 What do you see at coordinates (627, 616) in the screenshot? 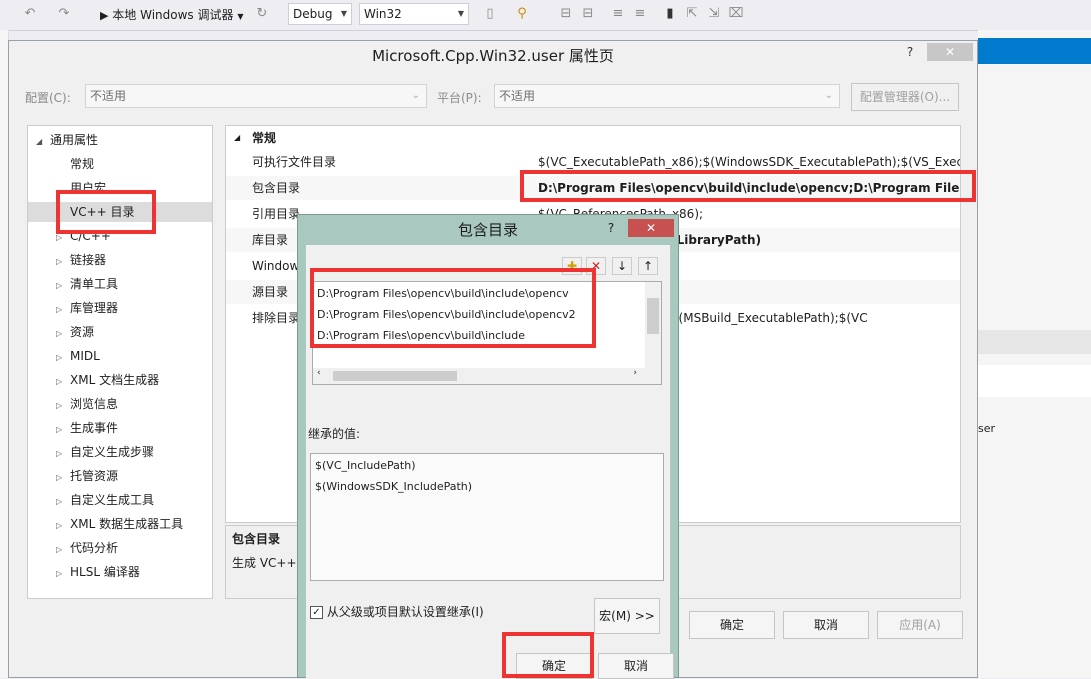
I see `macros-button: 宏(M) >>` at bounding box center [627, 616].